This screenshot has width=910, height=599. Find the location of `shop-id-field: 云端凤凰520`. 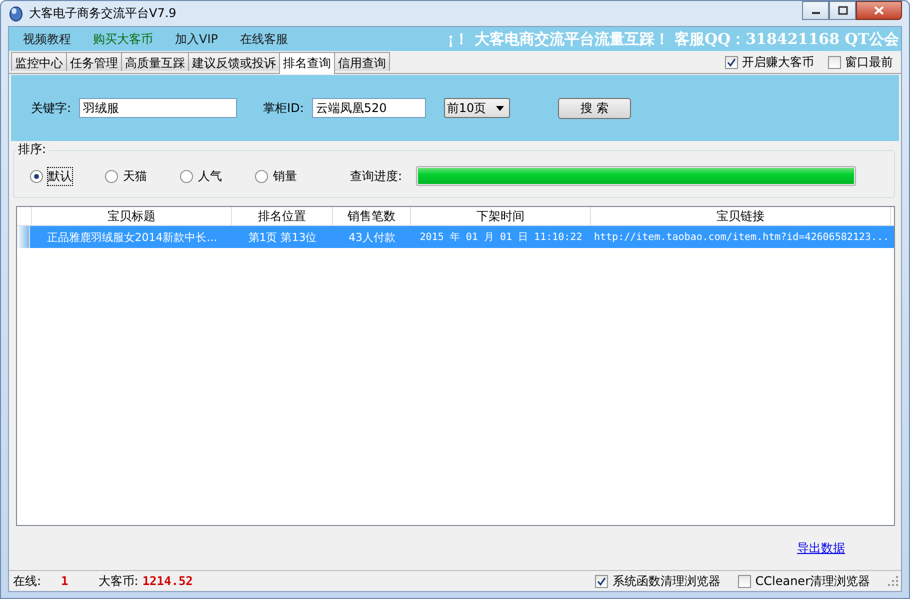

shop-id-field: 云端凤凰520 is located at coordinates (369, 108).